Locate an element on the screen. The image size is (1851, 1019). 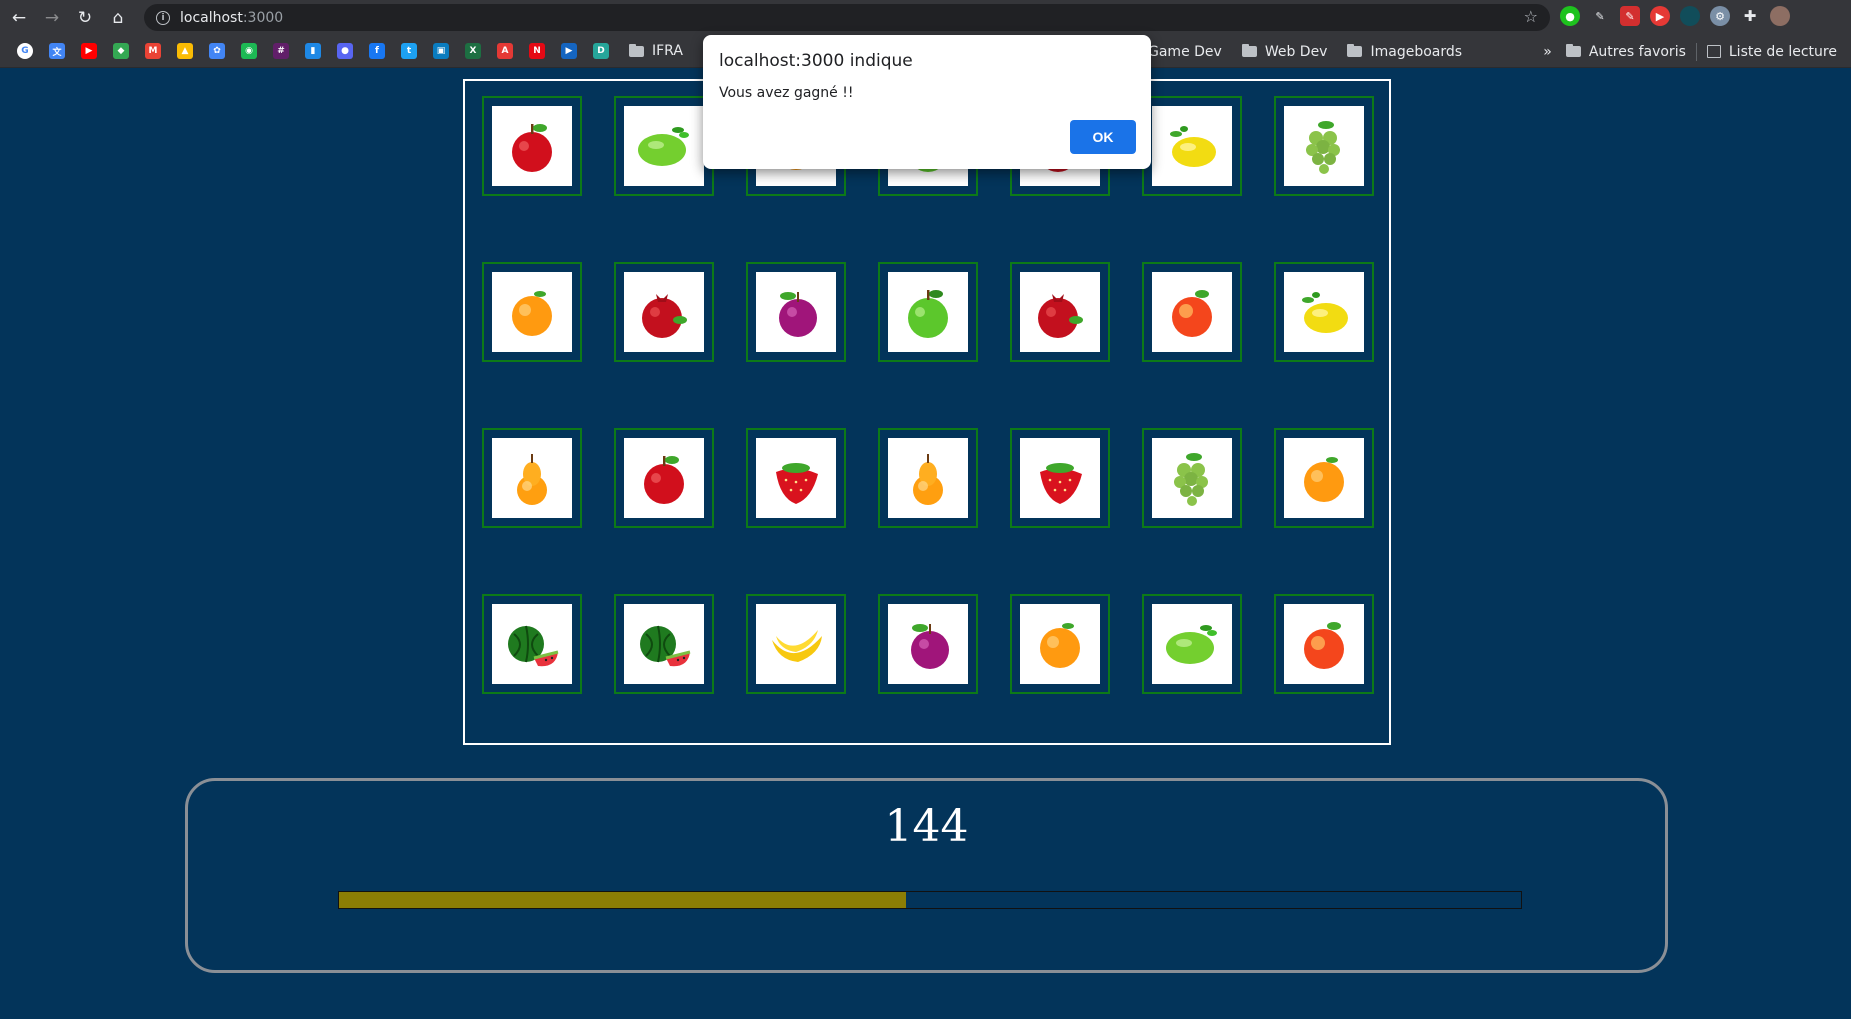
browser-toolbar: ← → ↻ ⌂ i localhost:3000 ☆ ● ✎ ✎ ▶ ⚙ ✚ is located at coordinates (925, 17).